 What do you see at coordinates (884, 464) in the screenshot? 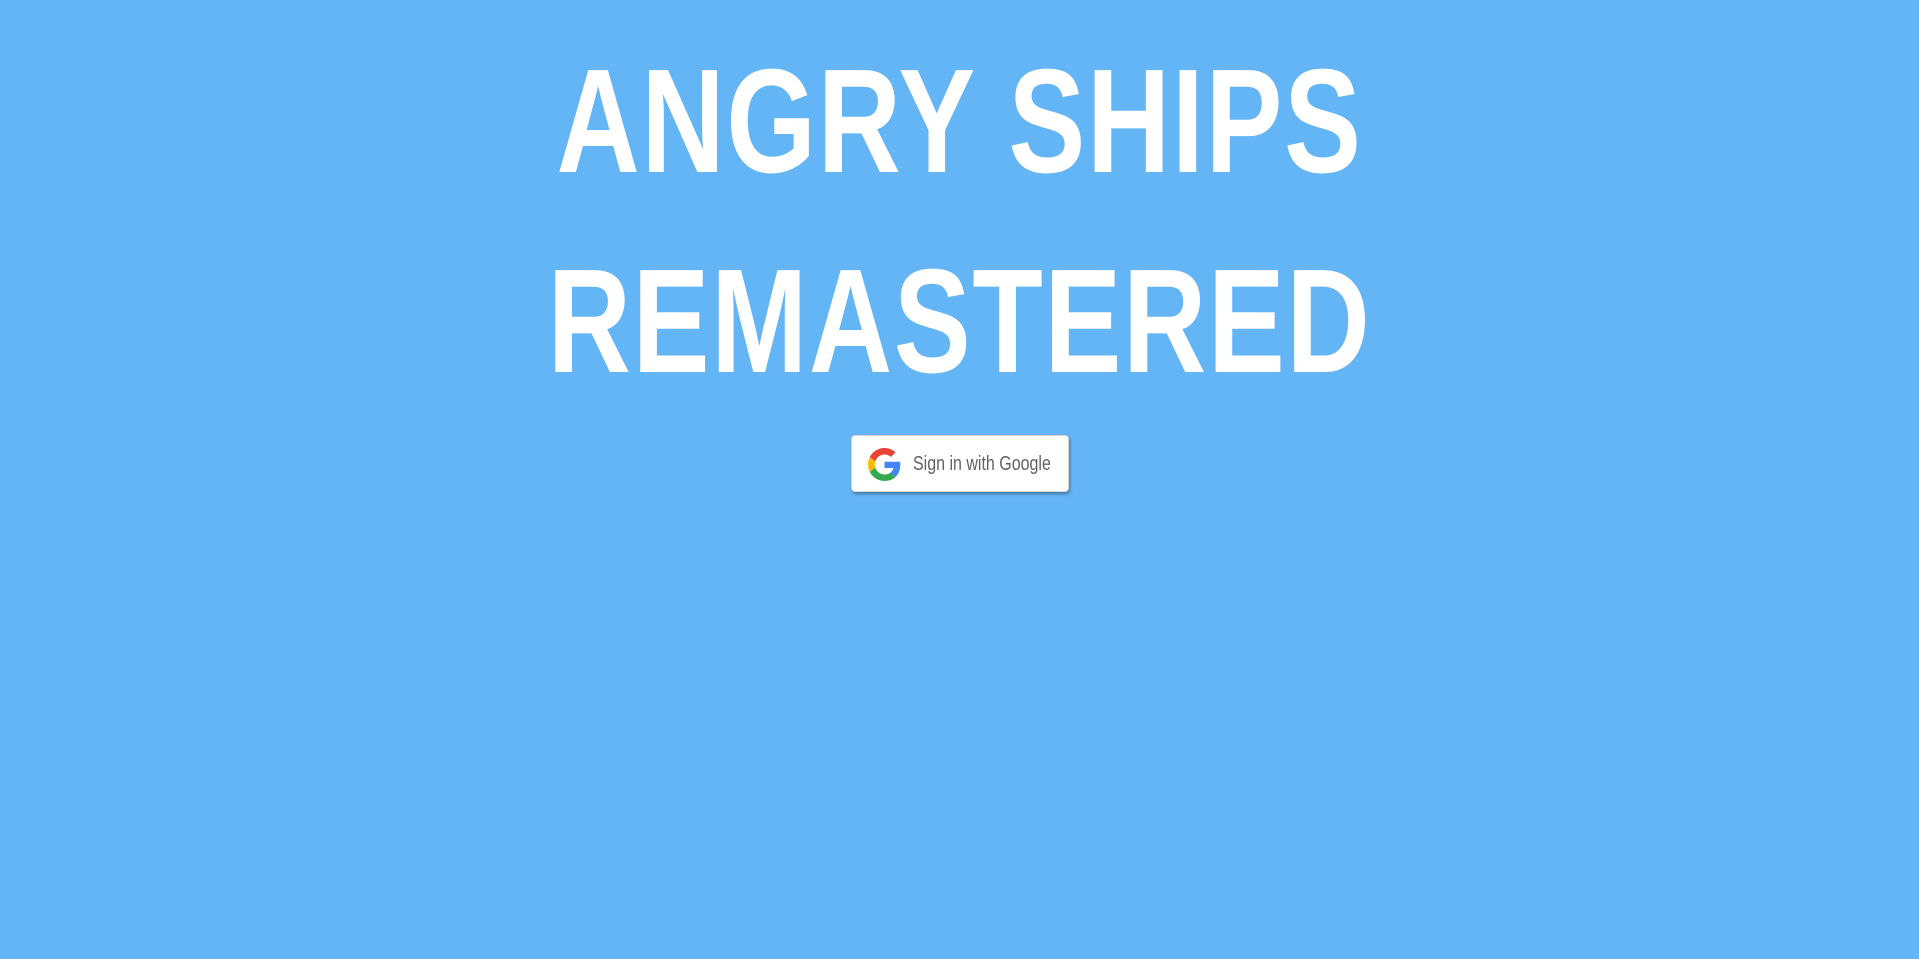
I see `google-g-icon` at bounding box center [884, 464].